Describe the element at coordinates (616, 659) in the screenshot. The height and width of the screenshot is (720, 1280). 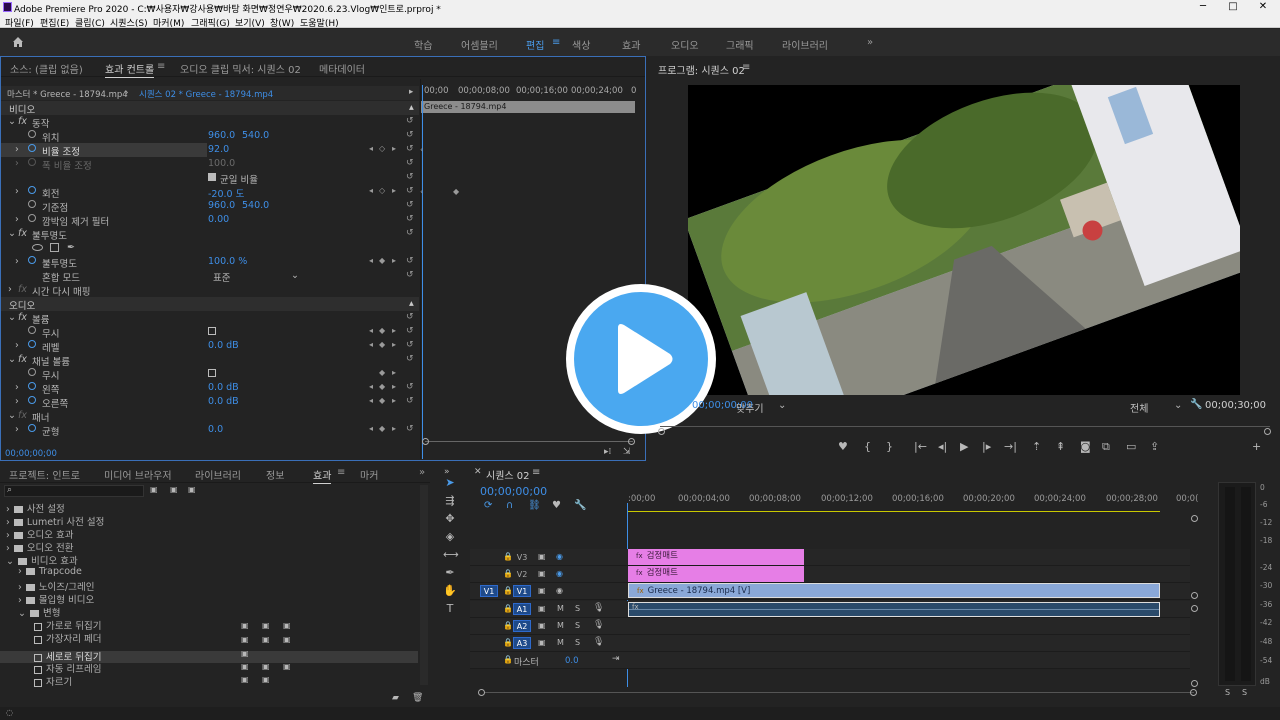
I see `go-to-end-icon: ⇥` at that location.